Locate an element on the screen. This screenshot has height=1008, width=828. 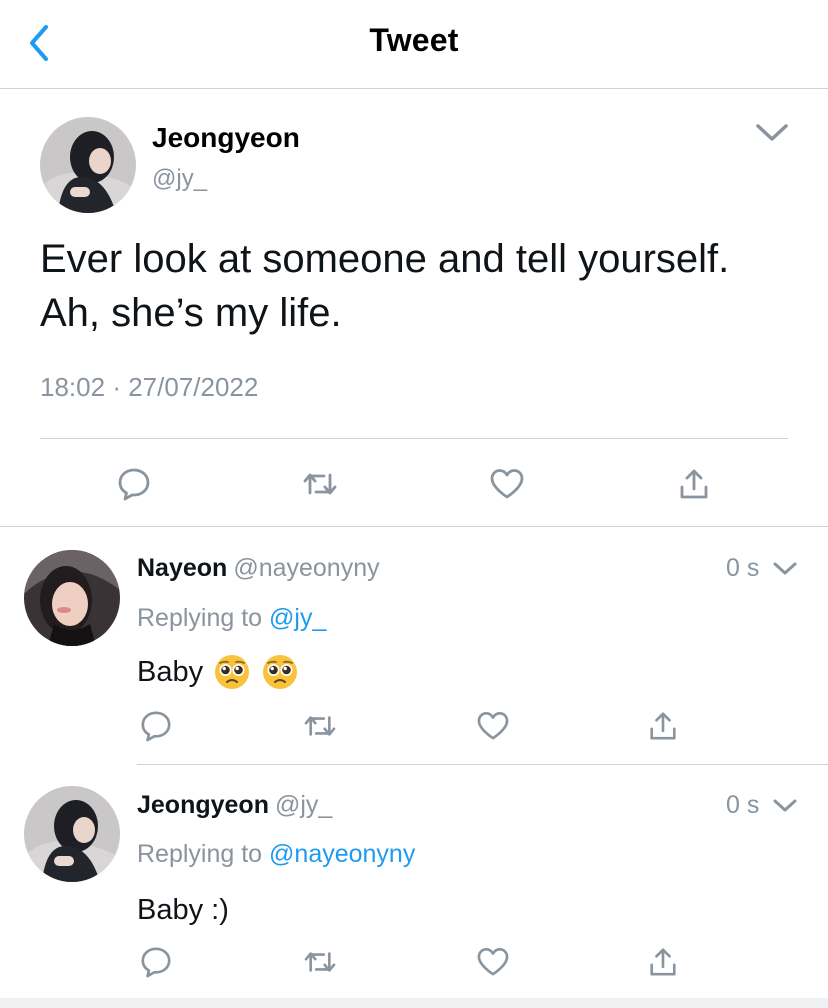
replying-to: Replying to @nayeonyny is located at coordinates (276, 854).